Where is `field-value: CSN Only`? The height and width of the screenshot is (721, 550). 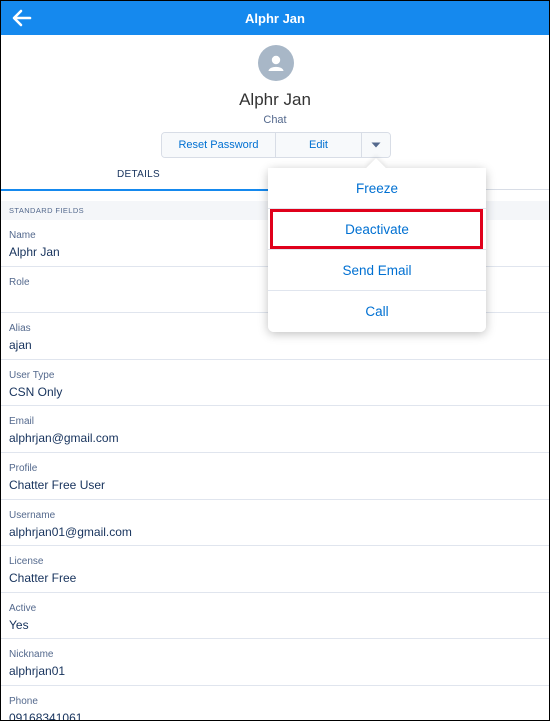
field-value: CSN Only is located at coordinates (36, 391).